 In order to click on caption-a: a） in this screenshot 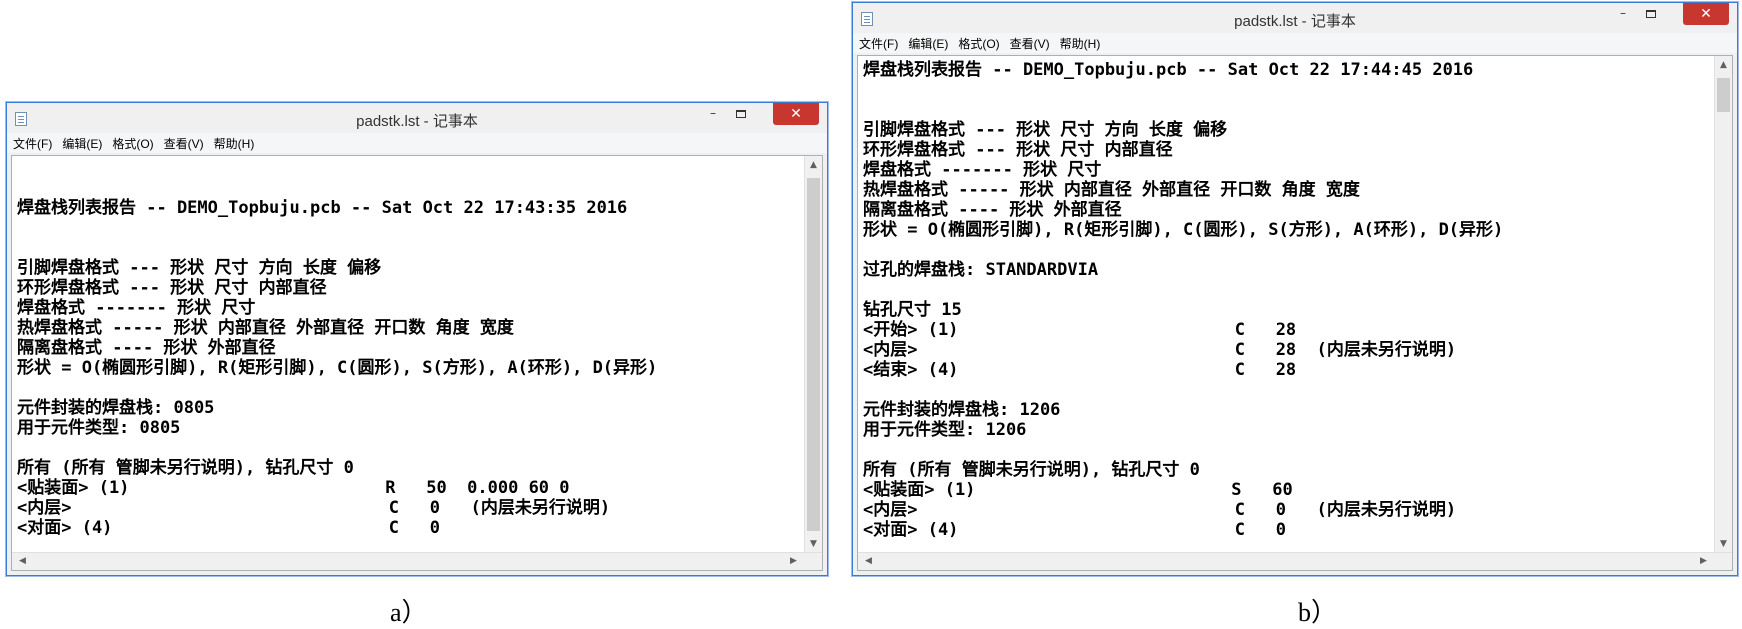, I will do `click(409, 612)`.